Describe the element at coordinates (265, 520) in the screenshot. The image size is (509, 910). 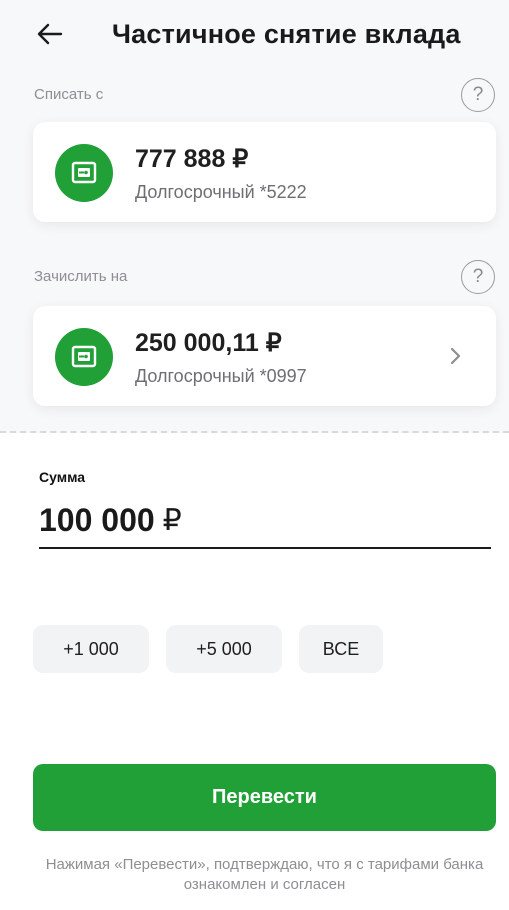
I see `sum-input: 100 000 ₽` at that location.